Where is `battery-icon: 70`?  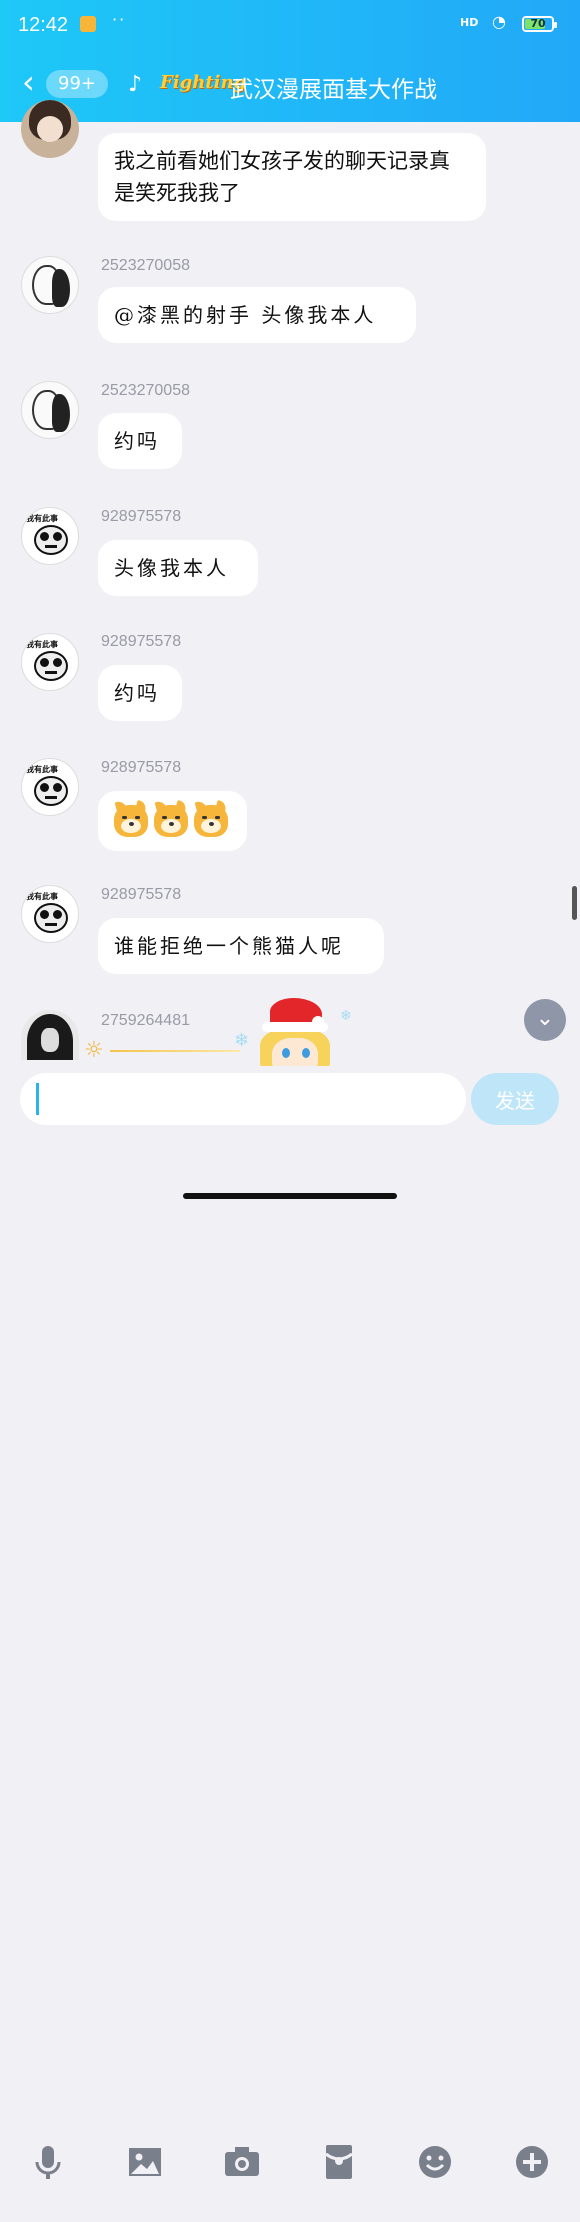 battery-icon: 70 is located at coordinates (539, 24).